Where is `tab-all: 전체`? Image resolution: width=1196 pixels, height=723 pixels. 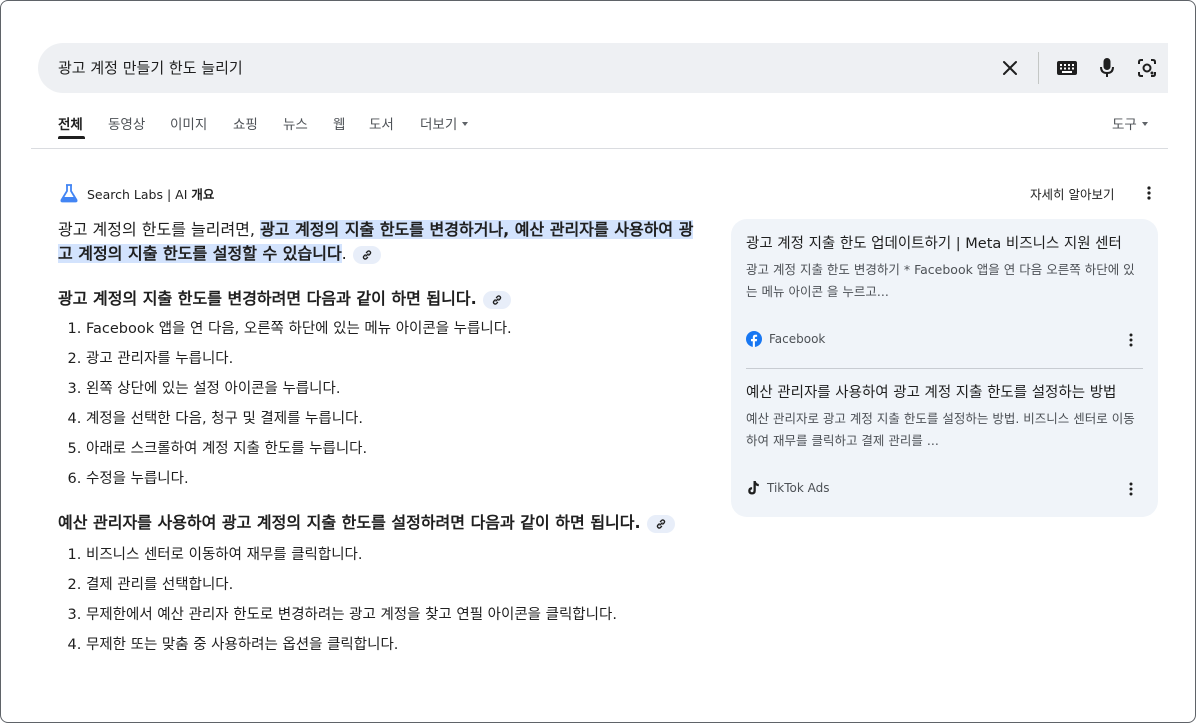
tab-all: 전체 is located at coordinates (70, 123).